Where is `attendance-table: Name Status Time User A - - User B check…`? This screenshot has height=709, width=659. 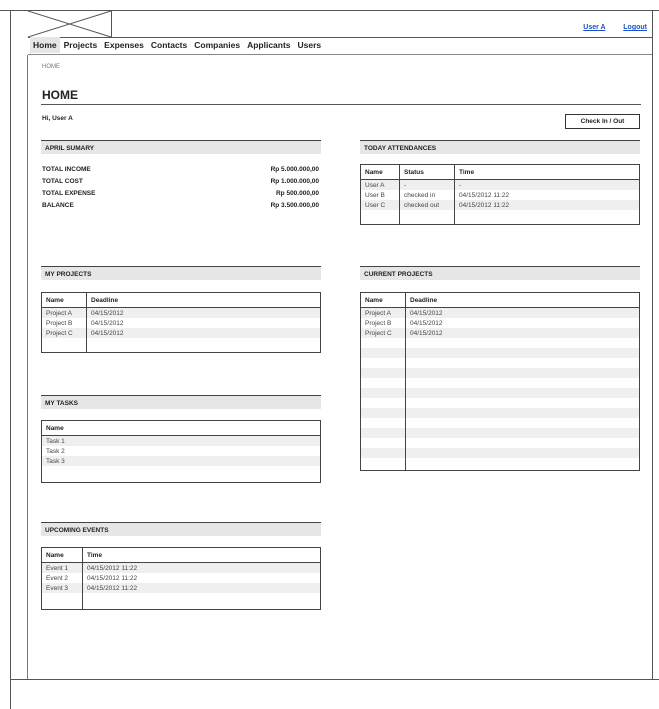 attendance-table: Name Status Time User A - - User B check… is located at coordinates (500, 194).